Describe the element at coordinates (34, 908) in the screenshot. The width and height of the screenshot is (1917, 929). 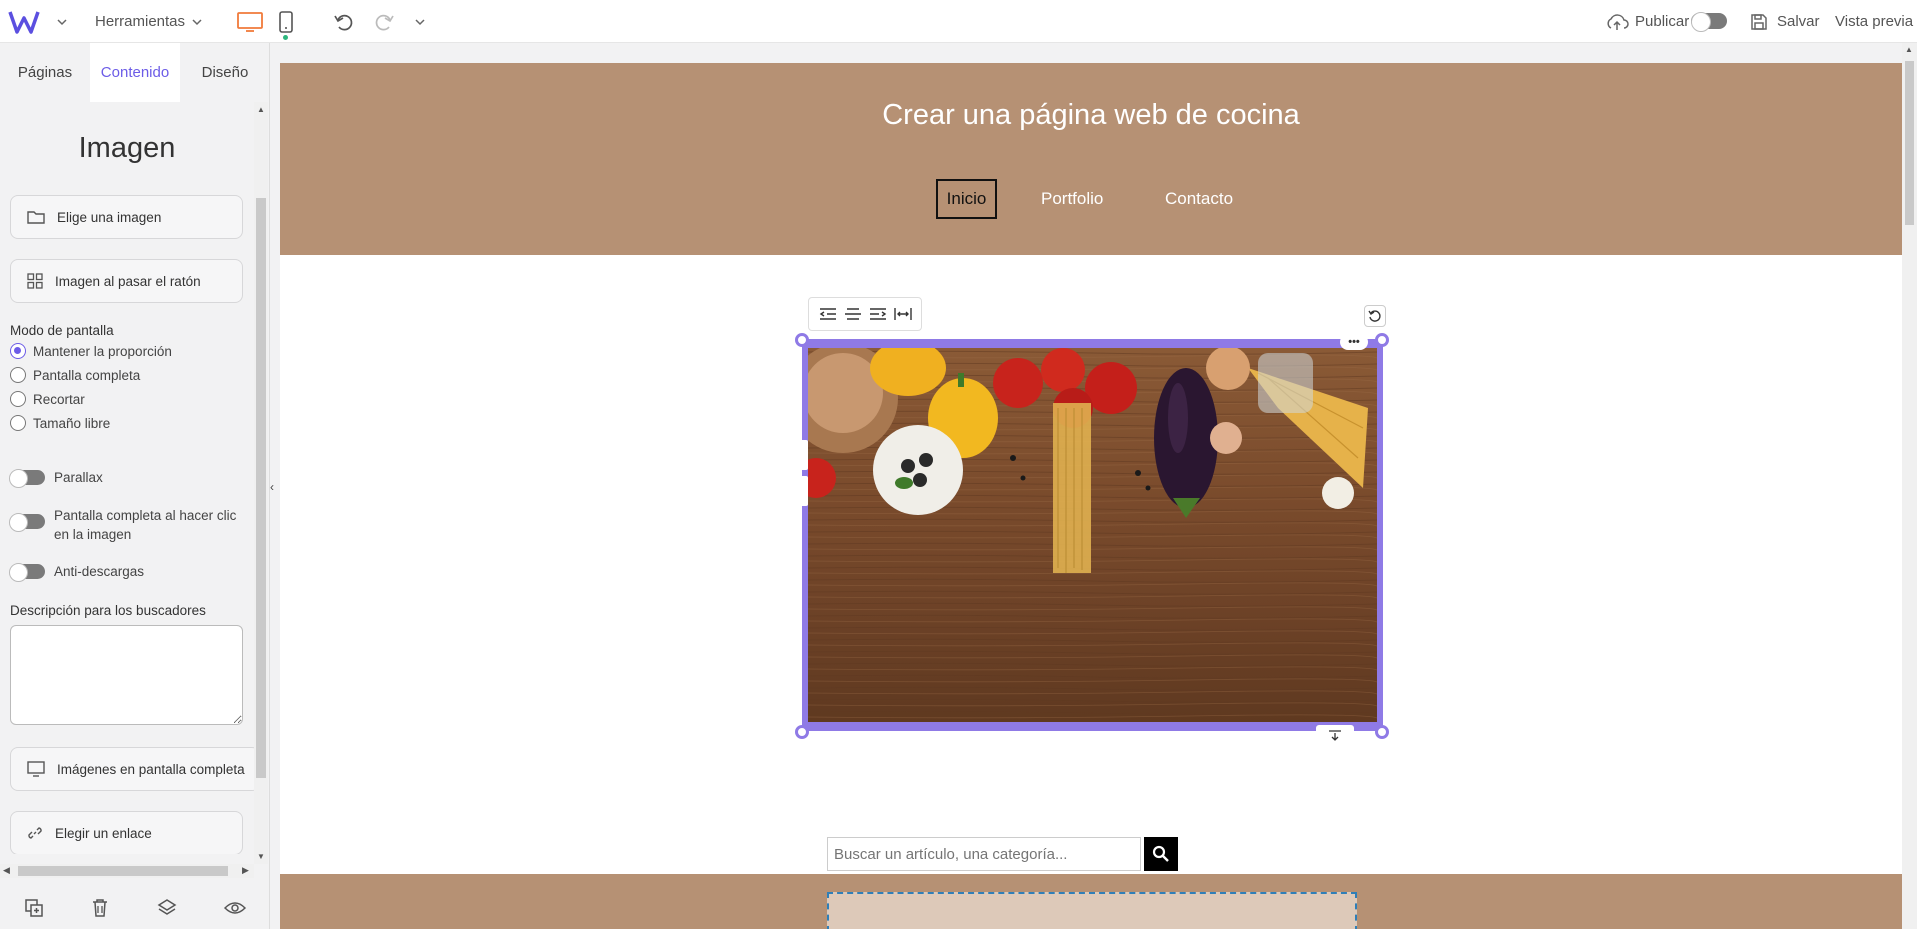
I see `duplicate-icon` at that location.